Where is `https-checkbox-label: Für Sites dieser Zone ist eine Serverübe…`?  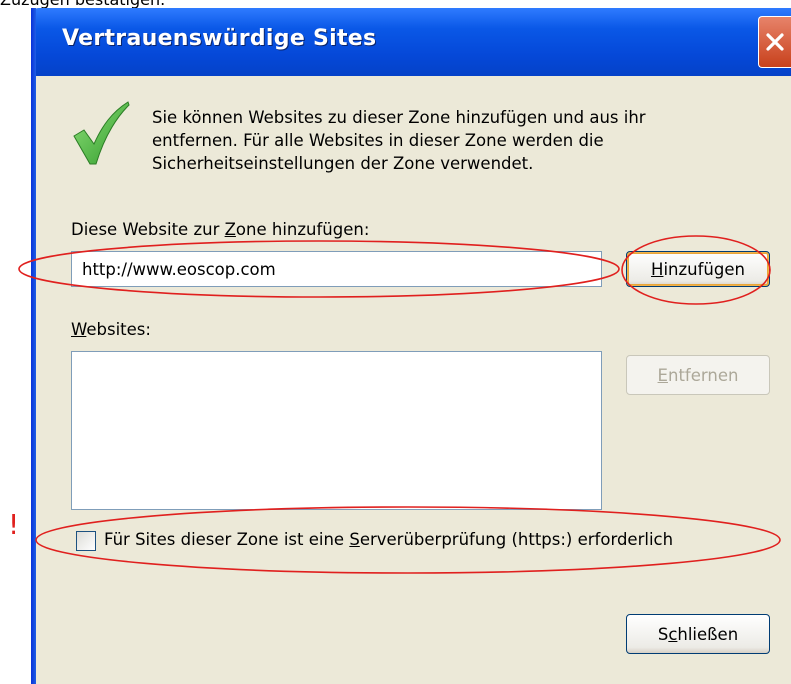
https-checkbox-label: Für Sites dieser Zone ist eine Serverübe… is located at coordinates (388, 539).